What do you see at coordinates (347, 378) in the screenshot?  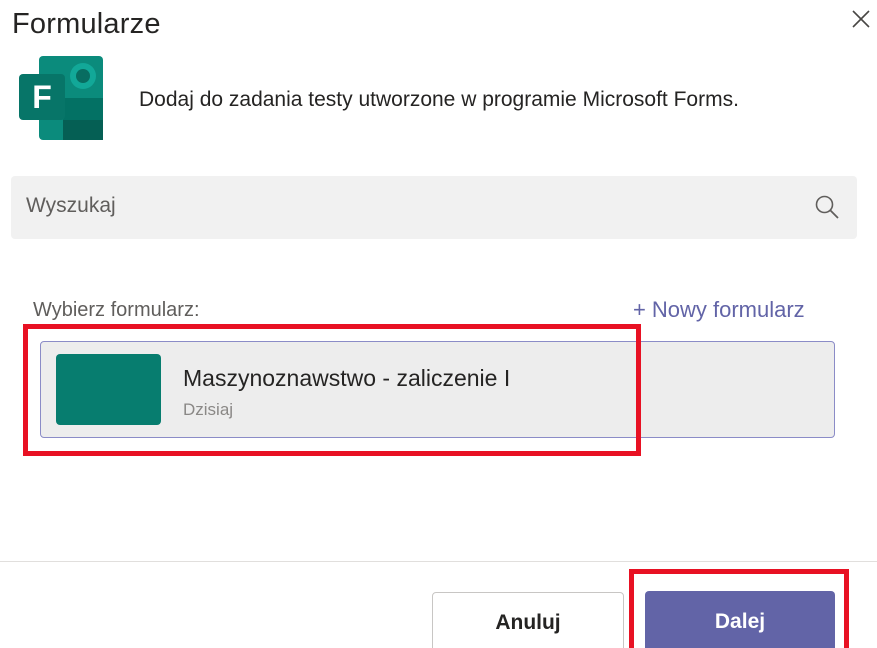 I see `form-name: Maszynoznawstwo - zaliczenie I` at bounding box center [347, 378].